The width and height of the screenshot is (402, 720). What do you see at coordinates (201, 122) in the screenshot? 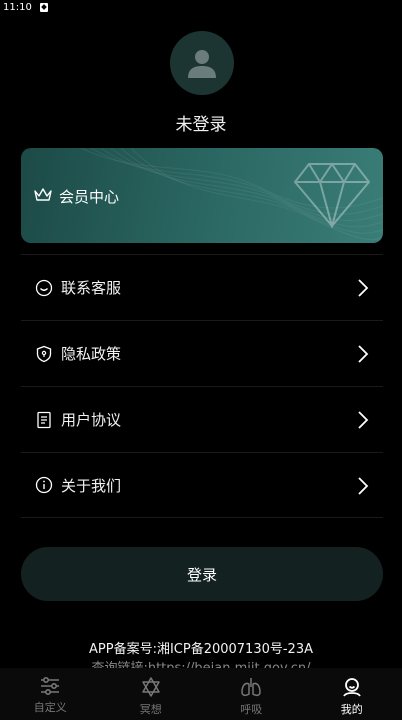
I see `username-label: 未登录` at bounding box center [201, 122].